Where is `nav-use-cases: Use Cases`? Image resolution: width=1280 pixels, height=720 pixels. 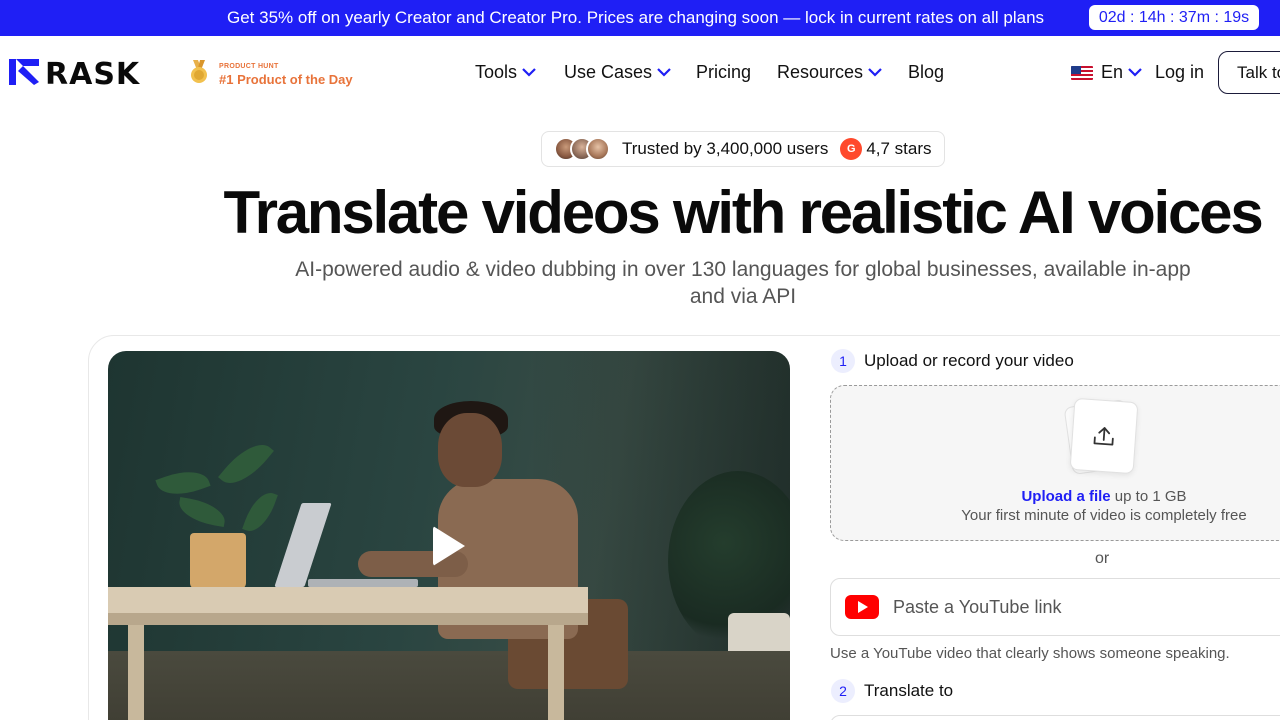 nav-use-cases: Use Cases is located at coordinates (617, 72).